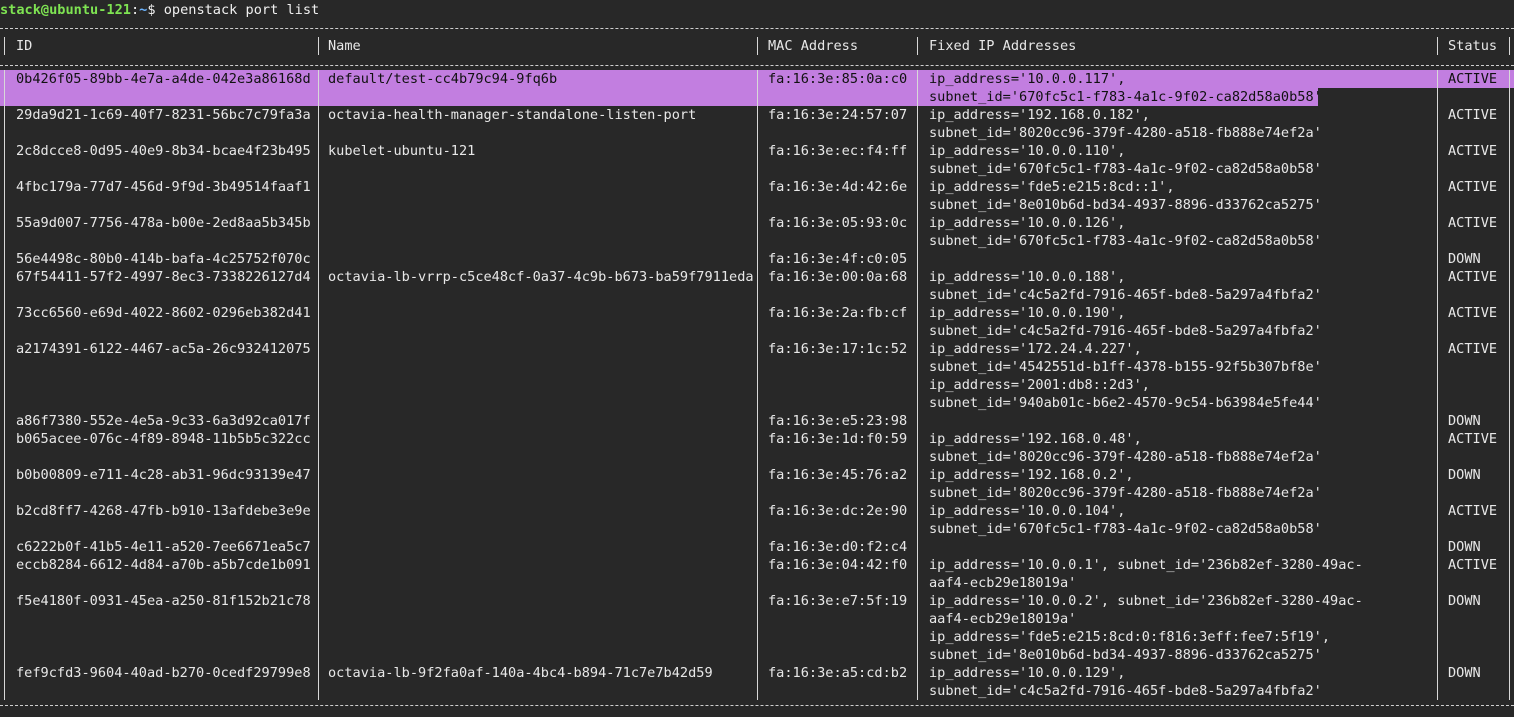 The width and height of the screenshot is (1514, 717). Describe the element at coordinates (163, 601) in the screenshot. I see `port-id: f5e4180f-0931-45ea-a250-81f152b21c78` at that location.